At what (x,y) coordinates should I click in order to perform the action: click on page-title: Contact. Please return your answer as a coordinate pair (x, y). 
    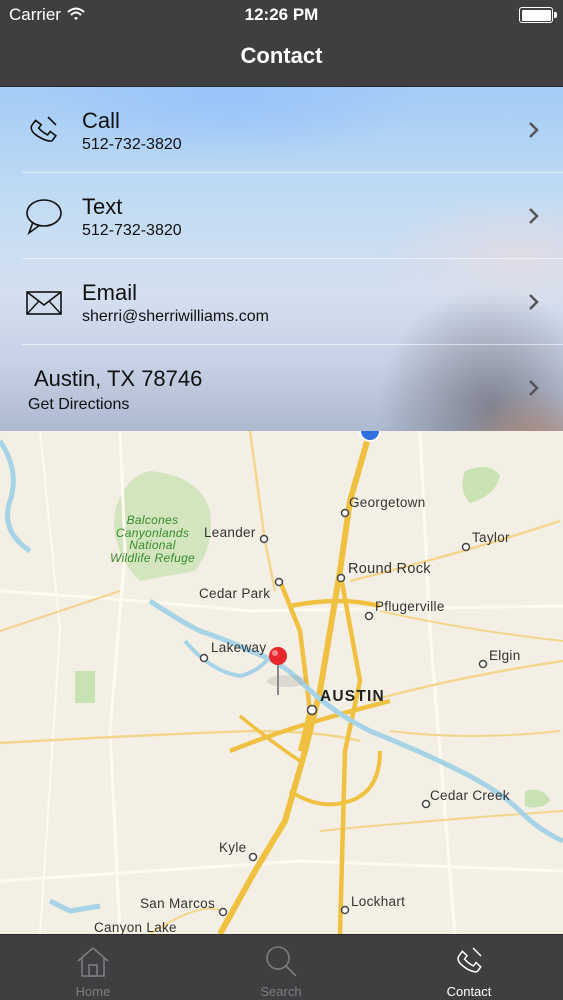
    Looking at the image, I should click on (281, 55).